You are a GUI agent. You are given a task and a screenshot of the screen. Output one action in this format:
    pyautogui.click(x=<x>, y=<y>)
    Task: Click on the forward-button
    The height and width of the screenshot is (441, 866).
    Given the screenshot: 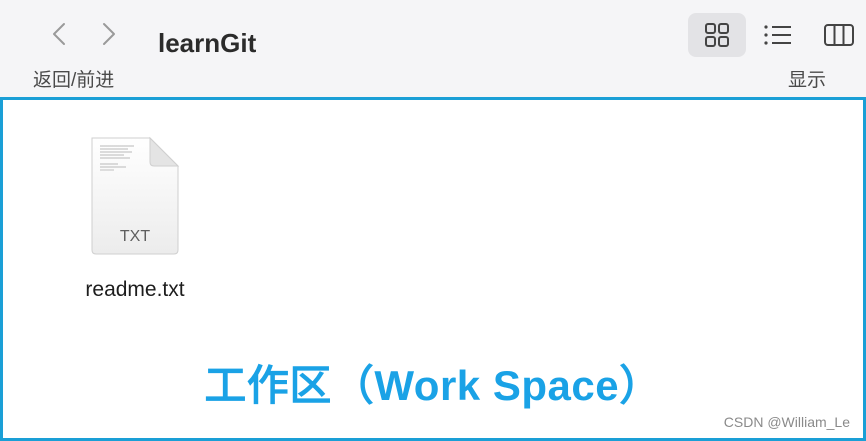 What is the action you would take?
    pyautogui.click(x=109, y=34)
    